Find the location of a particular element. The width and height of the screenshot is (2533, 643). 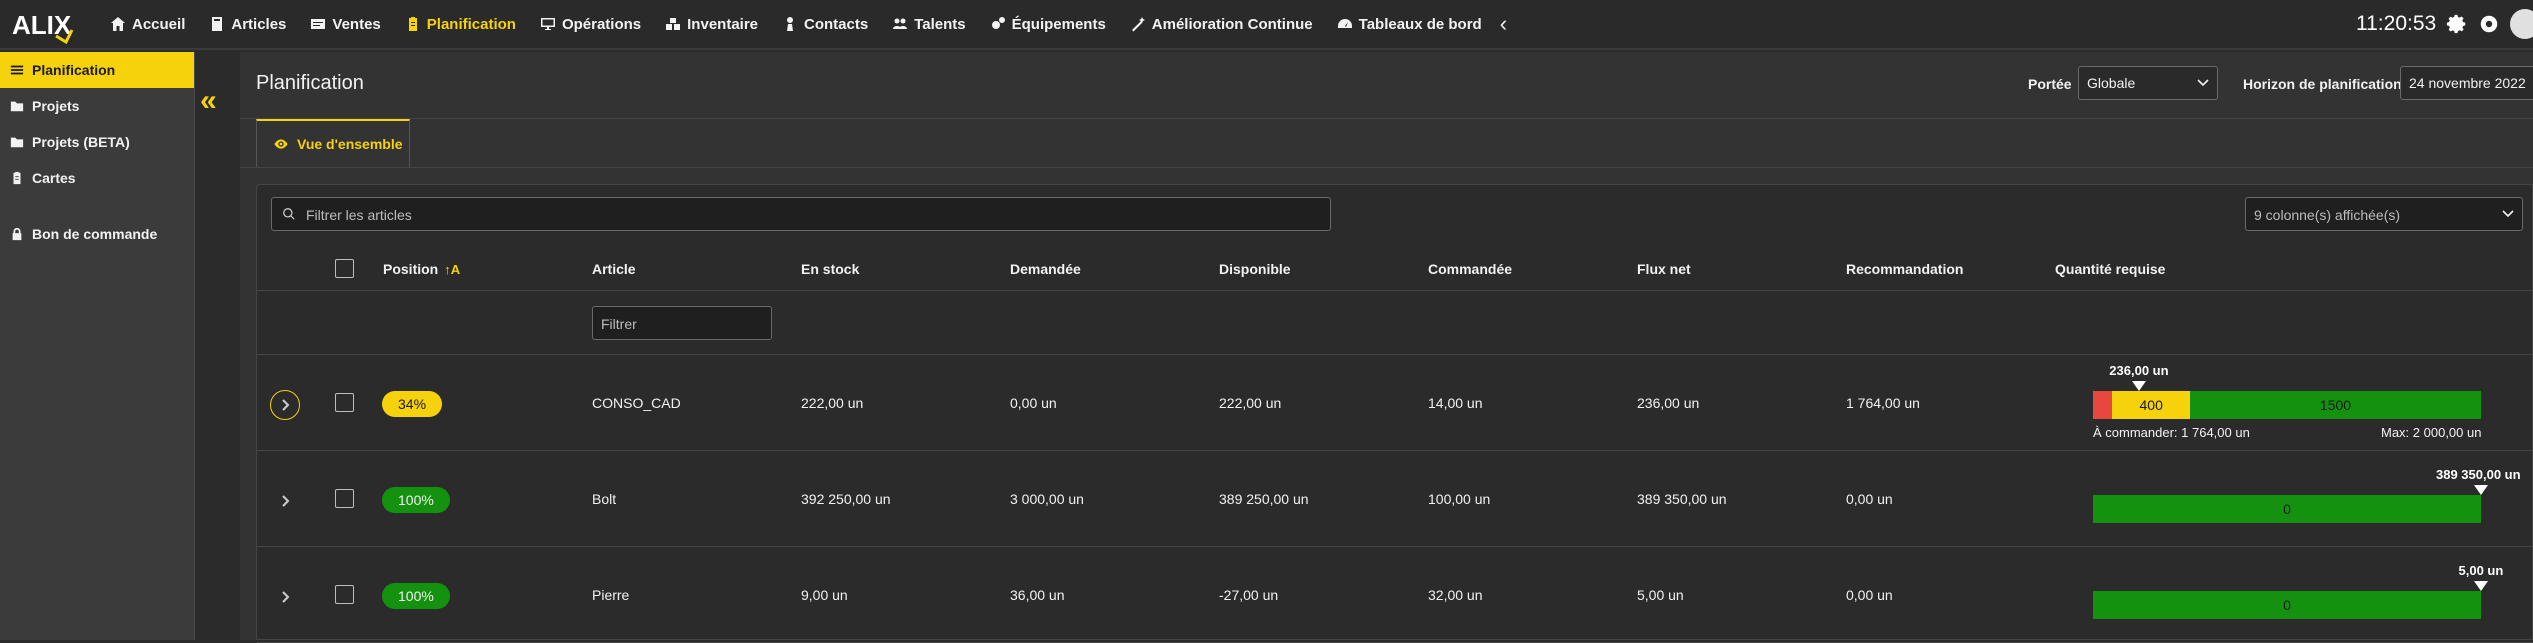

sidebar-item-projets-beta: Projets (BETA) is located at coordinates (97, 142).